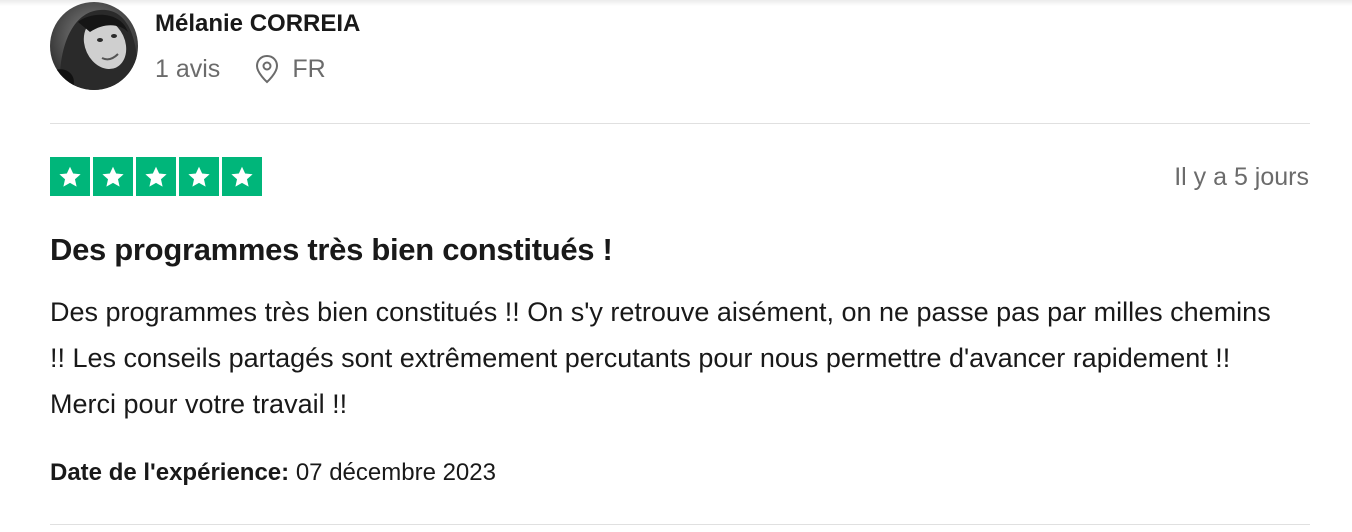 The height and width of the screenshot is (532, 1352). I want to click on experience-date: Date de l'expérience: 07 décembre 2023, so click(273, 473).